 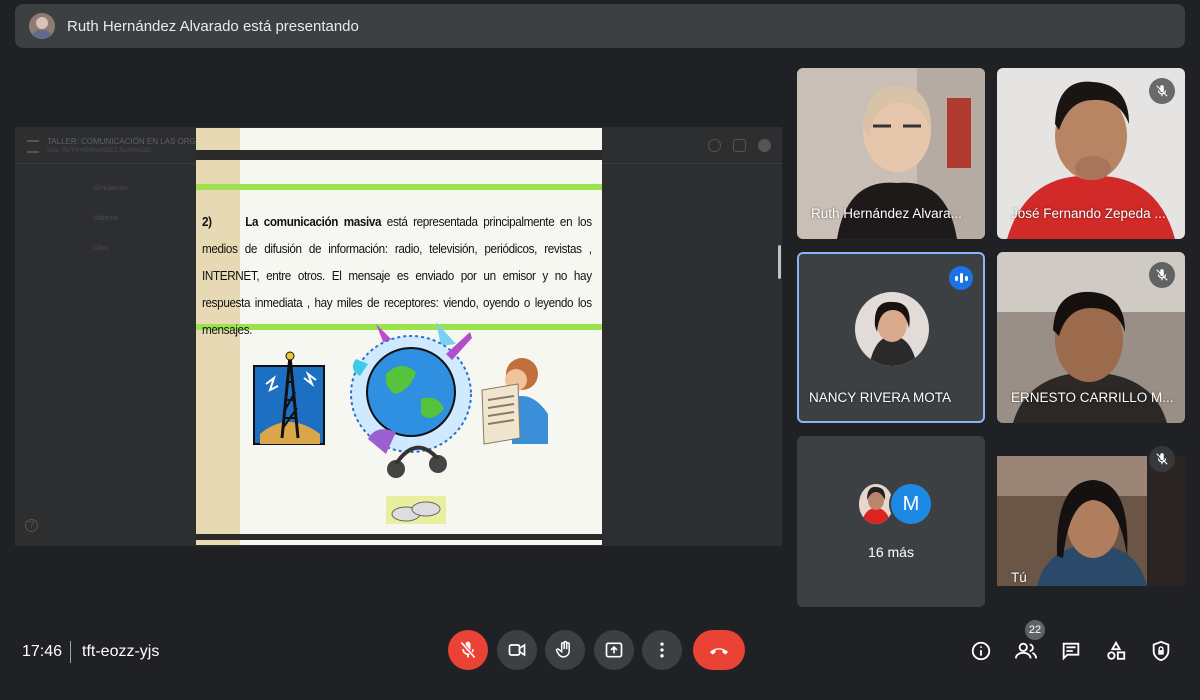 What do you see at coordinates (101, 248) in the screenshot?
I see `ghost-item: Libro` at bounding box center [101, 248].